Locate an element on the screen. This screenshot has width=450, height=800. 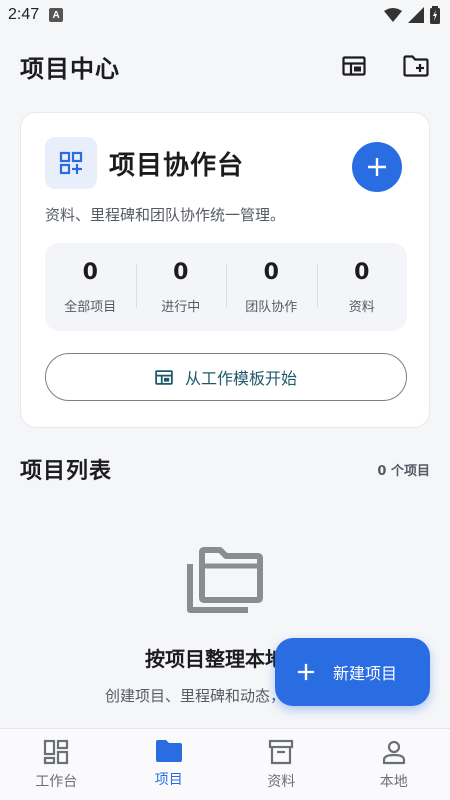
new-folder-button is located at coordinates (416, 66).